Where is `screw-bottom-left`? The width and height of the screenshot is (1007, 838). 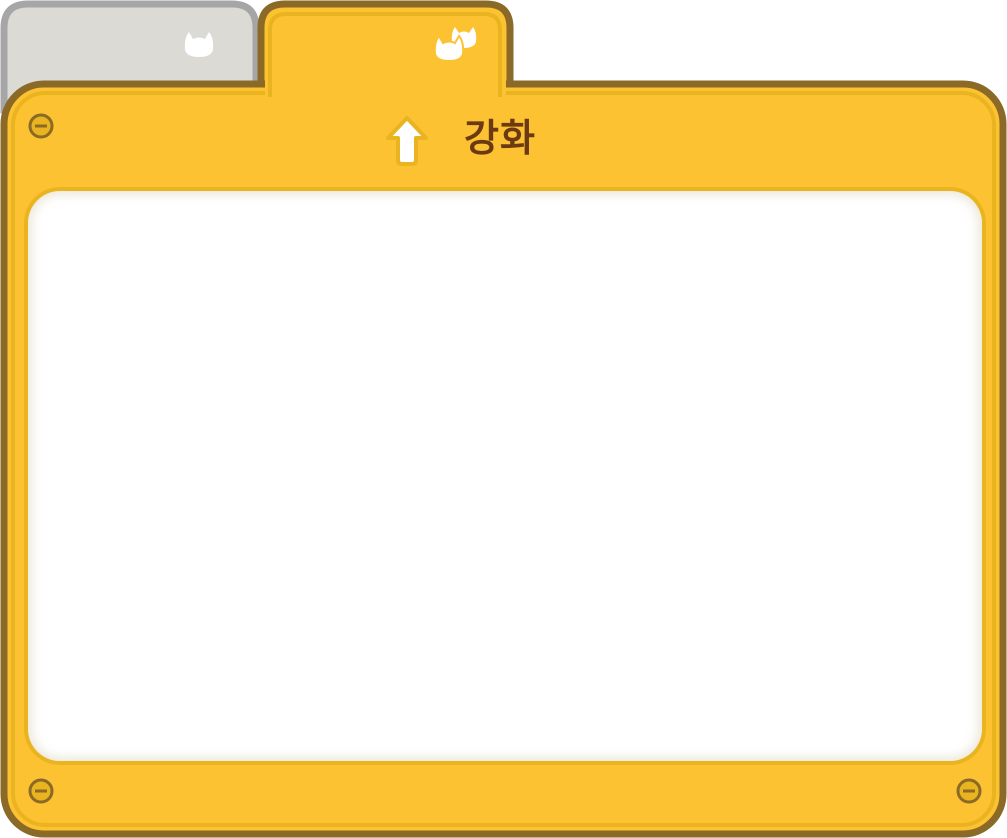
screw-bottom-left is located at coordinates (41, 791).